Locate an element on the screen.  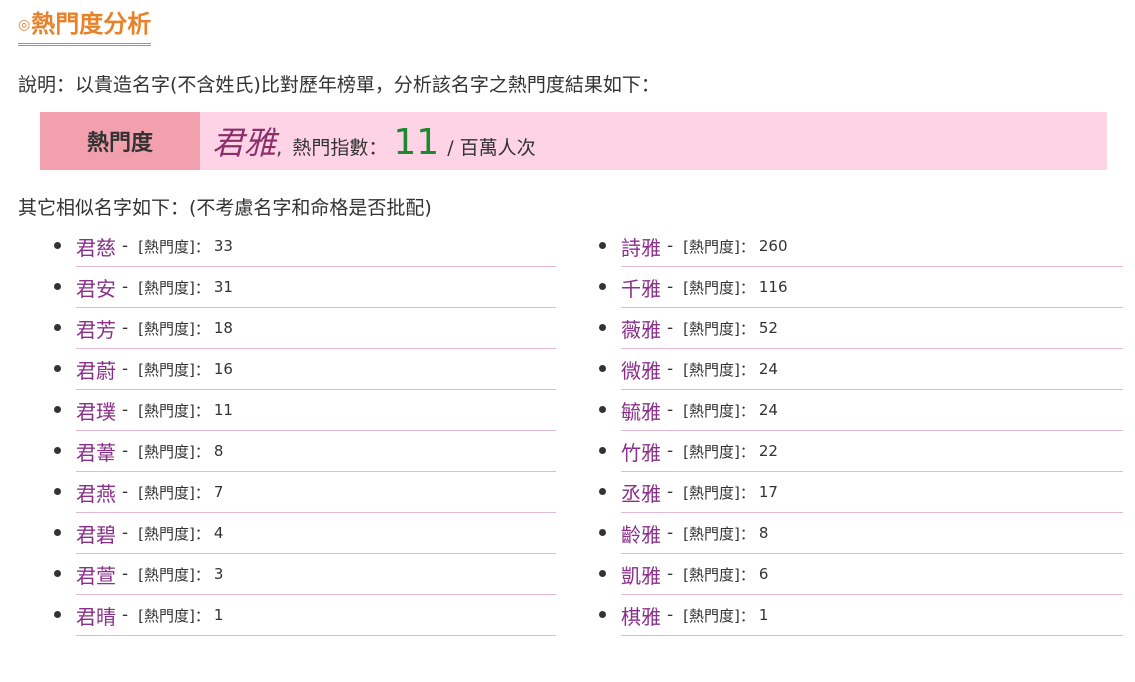
list-item: 君芳 - [熱門度]： 18 is located at coordinates (305, 328).